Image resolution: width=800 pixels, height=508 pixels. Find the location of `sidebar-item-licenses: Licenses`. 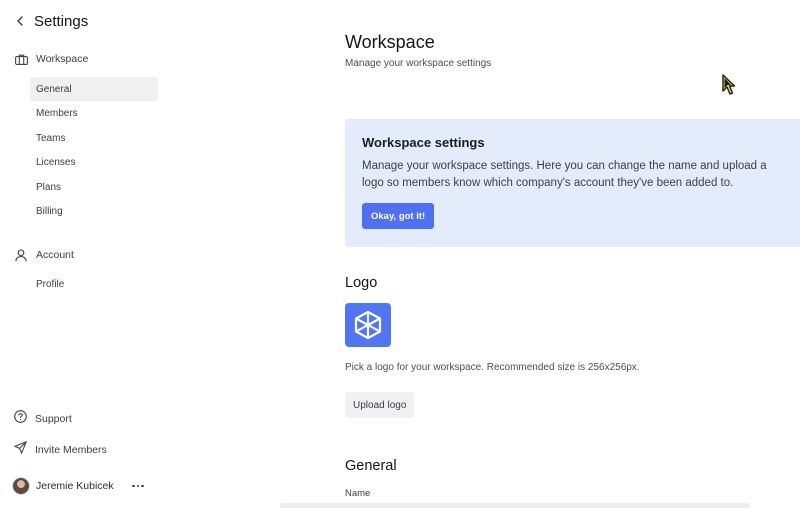

sidebar-item-licenses: Licenses is located at coordinates (94, 162).